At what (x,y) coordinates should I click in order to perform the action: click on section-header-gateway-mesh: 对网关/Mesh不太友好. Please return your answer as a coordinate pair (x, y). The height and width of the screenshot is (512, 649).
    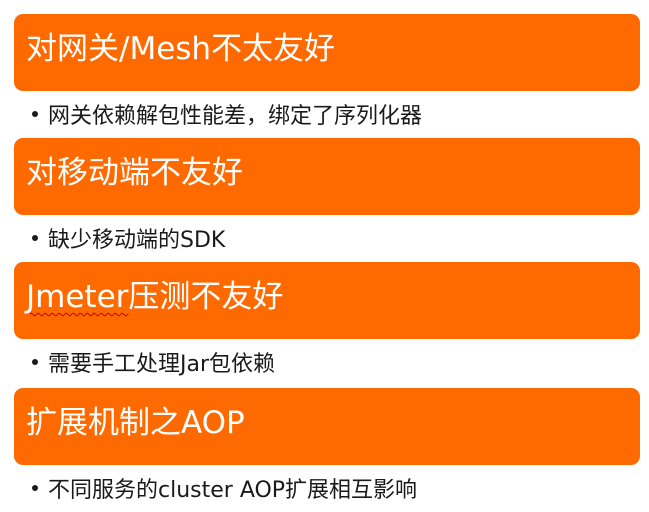
    Looking at the image, I should click on (327, 52).